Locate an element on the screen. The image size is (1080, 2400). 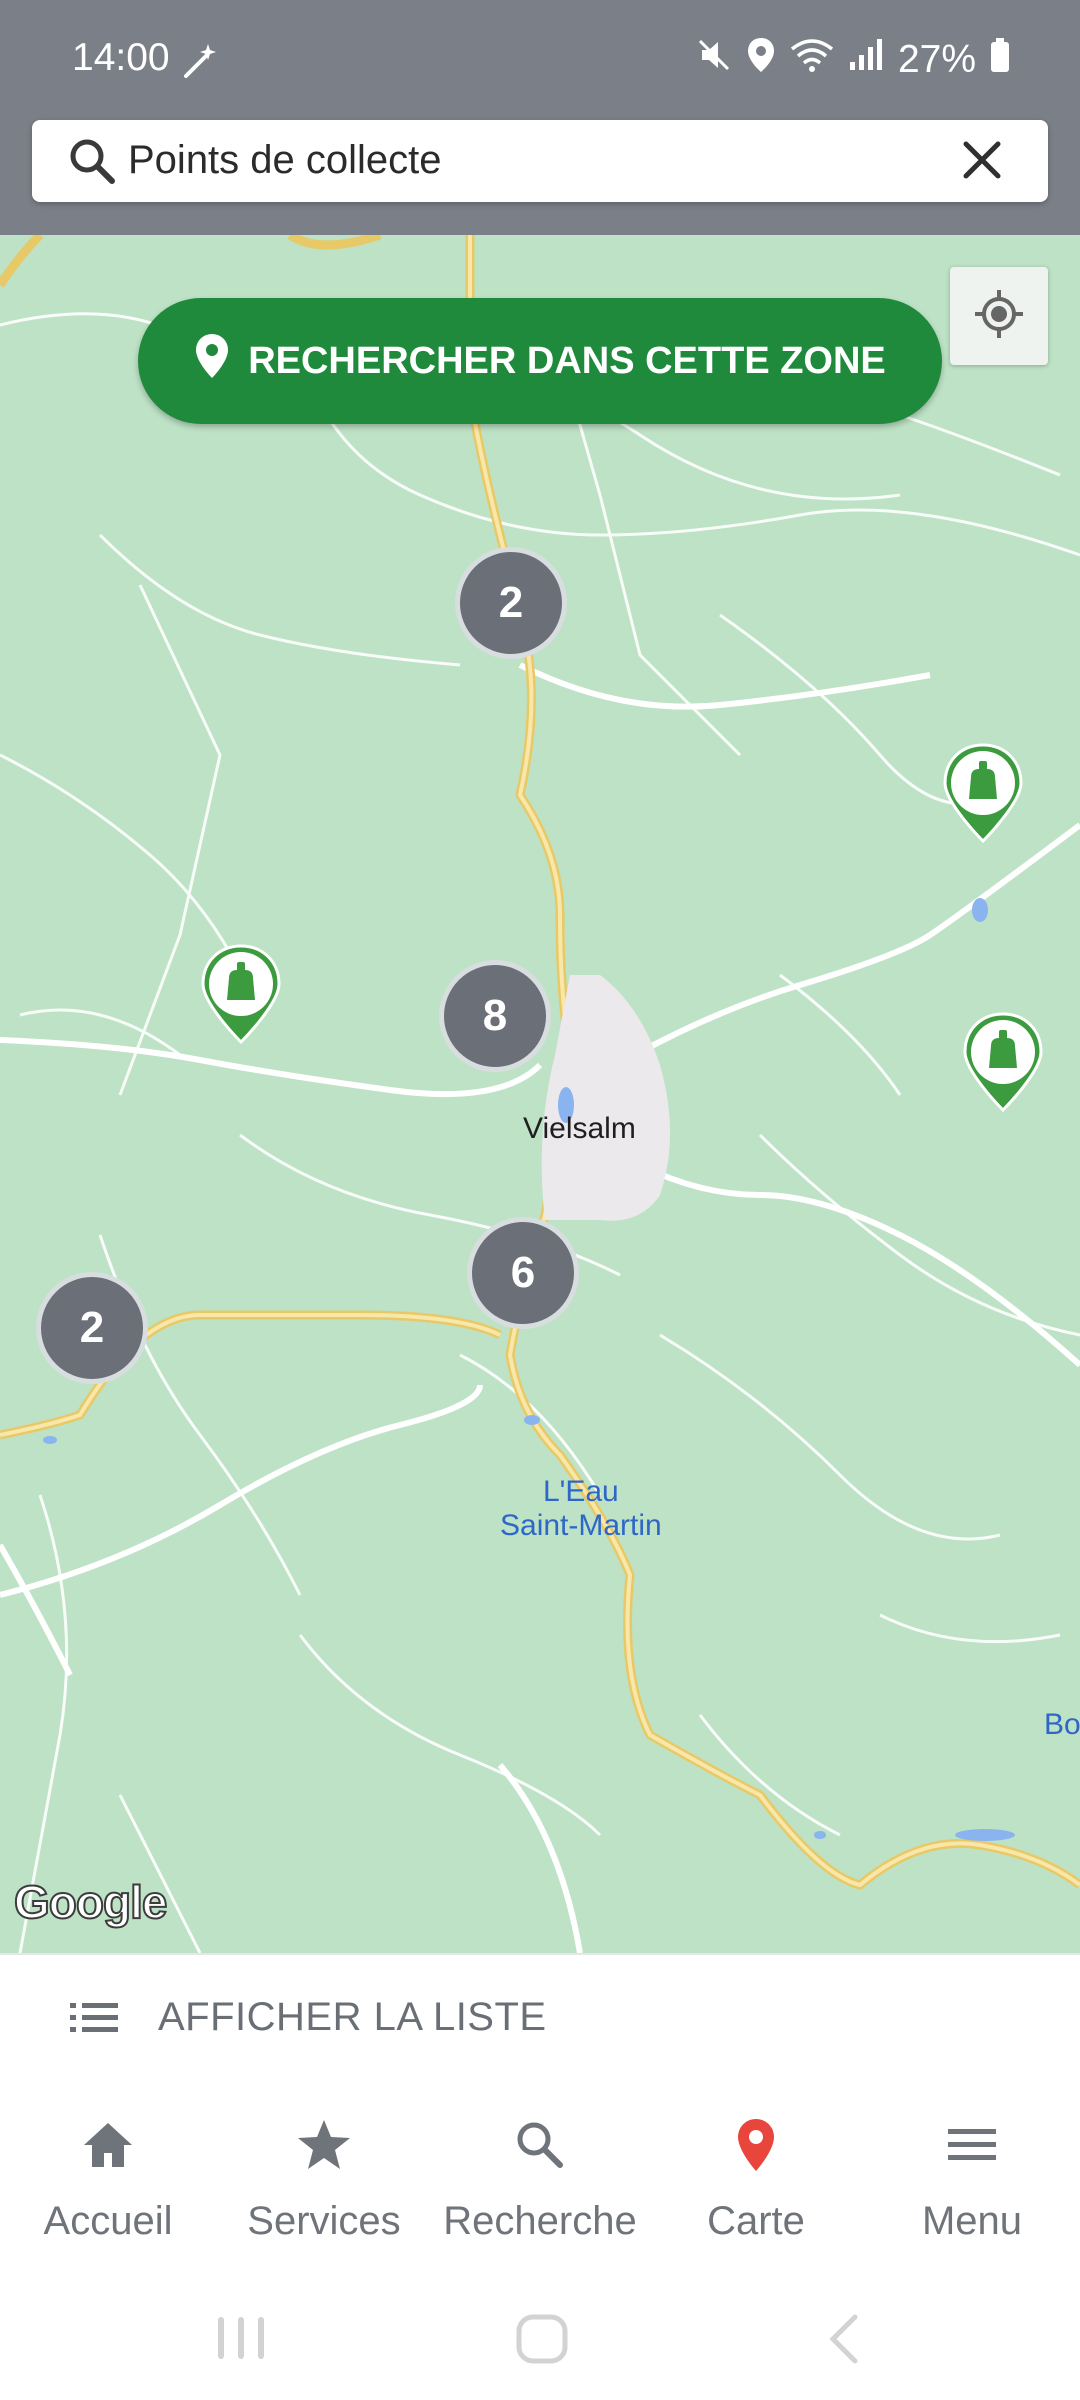
water-label-line: Saint-Martin is located at coordinates (581, 1525).